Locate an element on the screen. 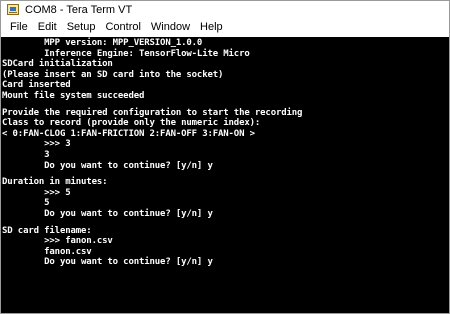  menu-window: Window is located at coordinates (170, 27).